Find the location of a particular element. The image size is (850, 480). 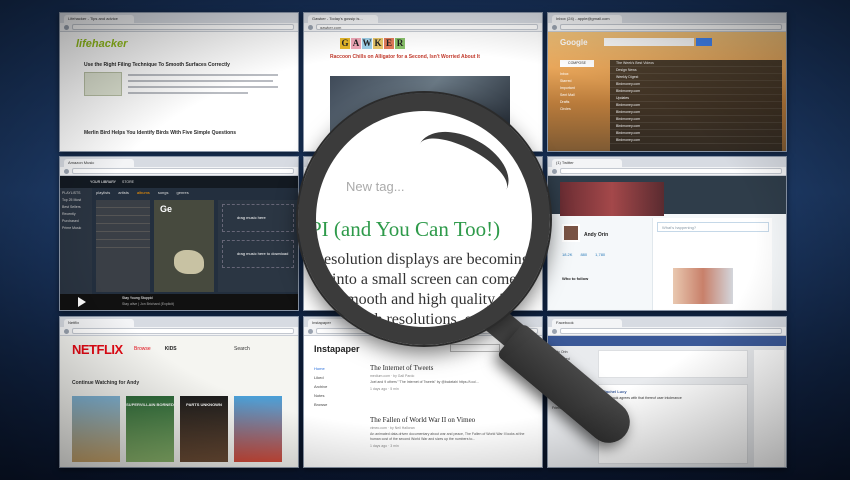

email-row: Updates is located at coordinates (696, 98).